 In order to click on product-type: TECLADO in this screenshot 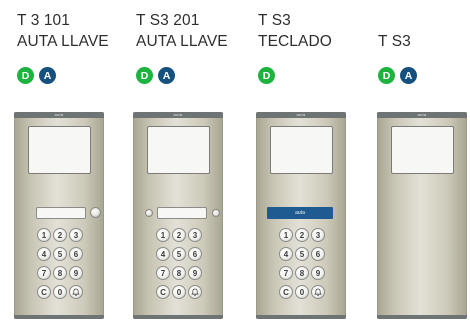, I will do `click(295, 41)`.